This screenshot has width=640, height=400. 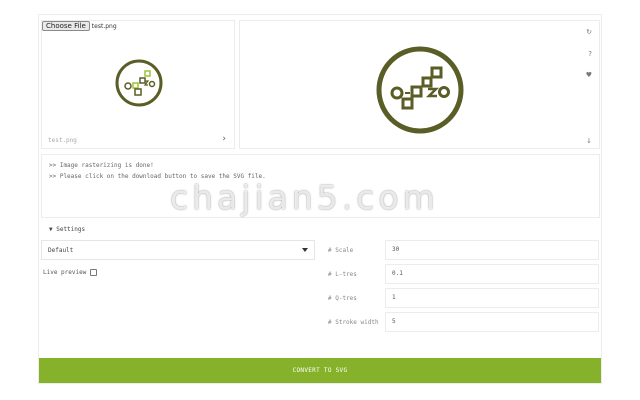 What do you see at coordinates (224, 139) in the screenshot?
I see `chevron-right-icon: ›` at bounding box center [224, 139].